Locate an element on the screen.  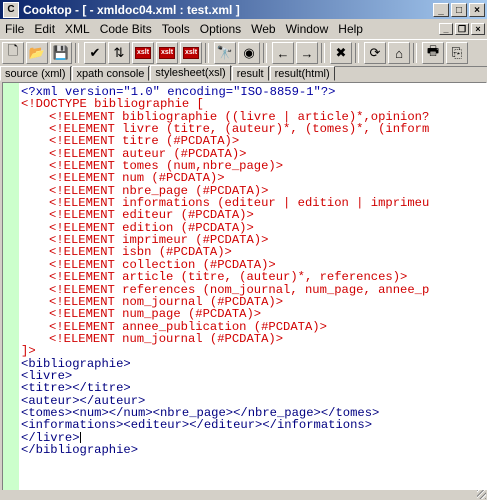
validate-check-button: ✔ is located at coordinates (95, 53).